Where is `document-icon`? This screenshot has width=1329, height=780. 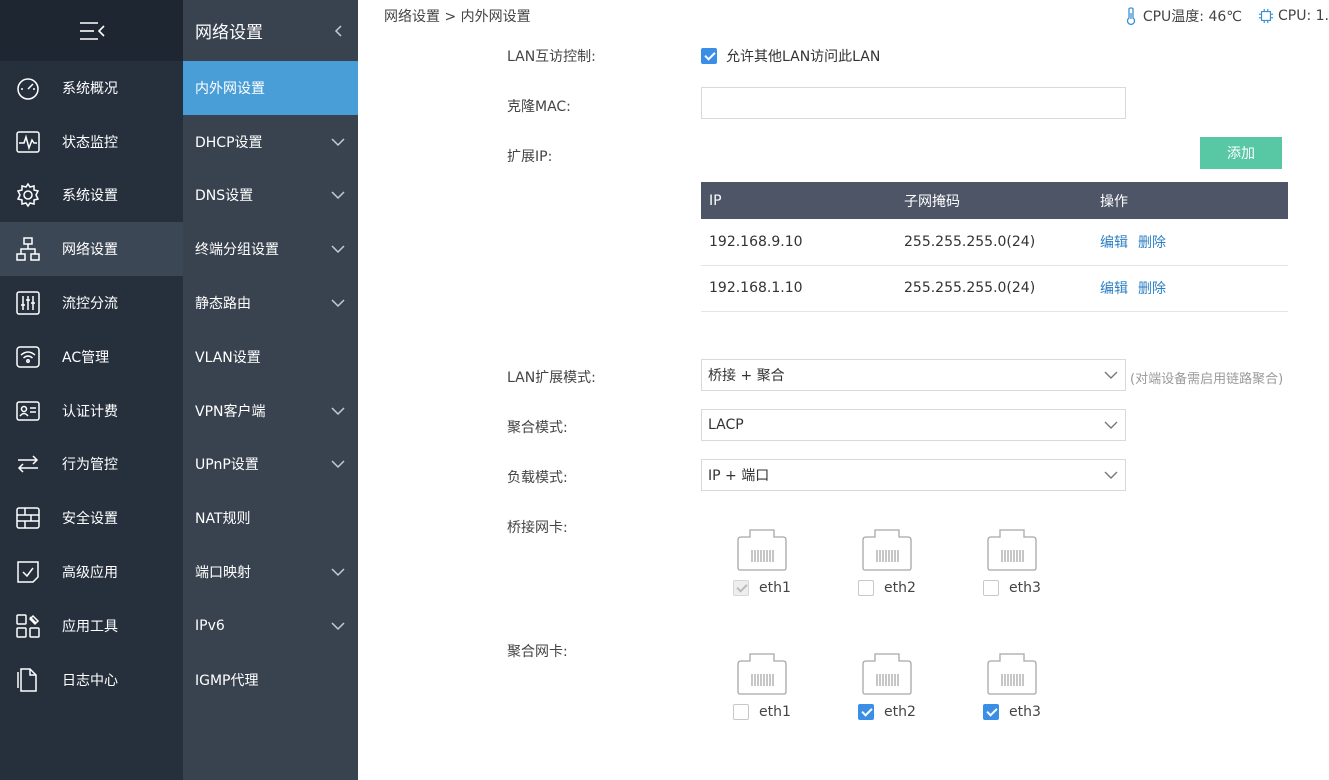
document-icon is located at coordinates (28, 680).